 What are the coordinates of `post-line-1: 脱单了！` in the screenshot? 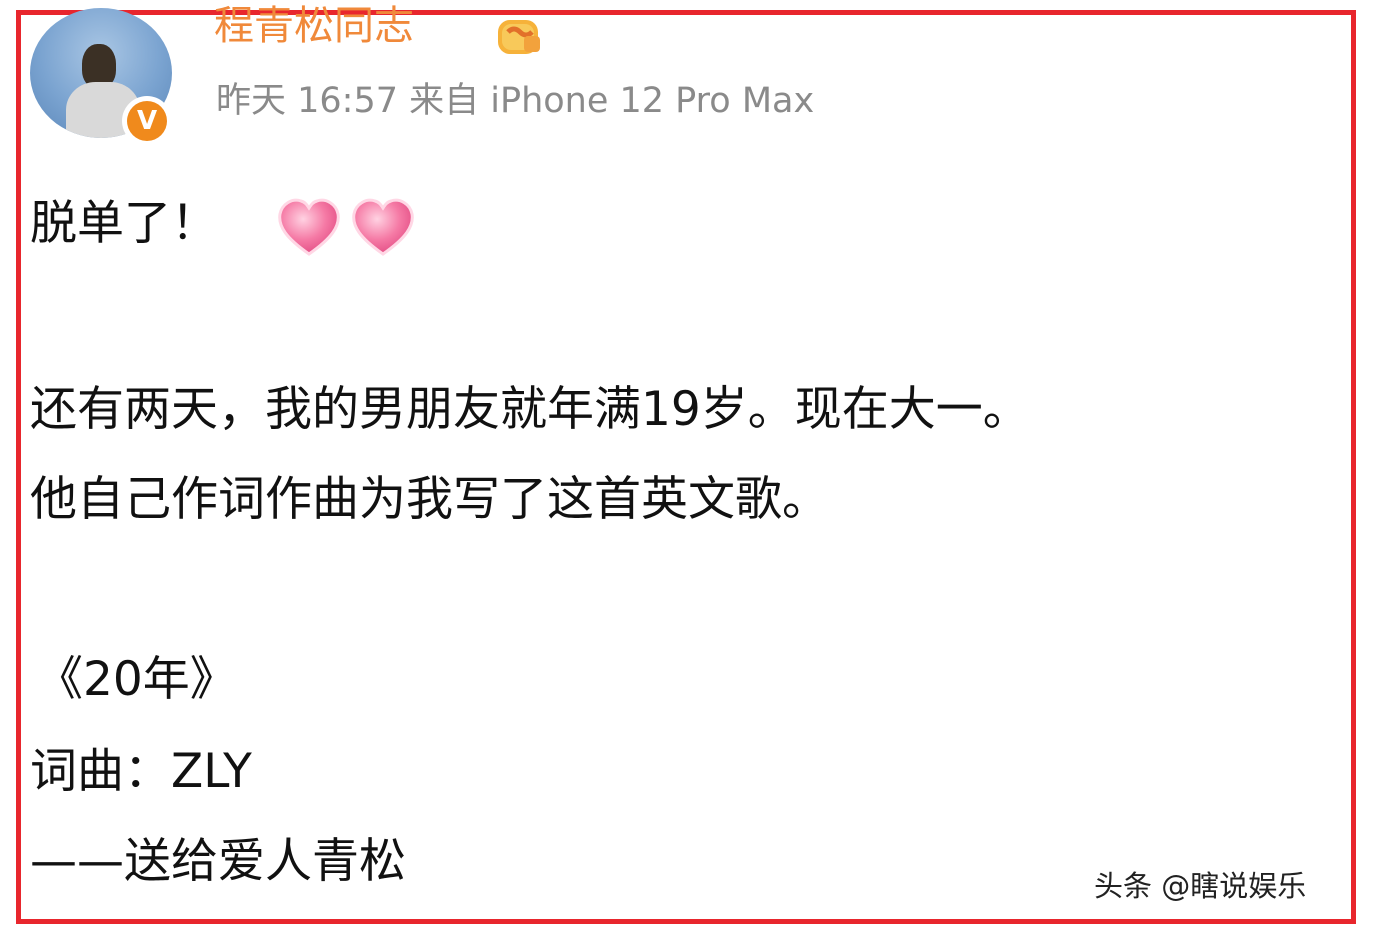 It's located at (124, 223).